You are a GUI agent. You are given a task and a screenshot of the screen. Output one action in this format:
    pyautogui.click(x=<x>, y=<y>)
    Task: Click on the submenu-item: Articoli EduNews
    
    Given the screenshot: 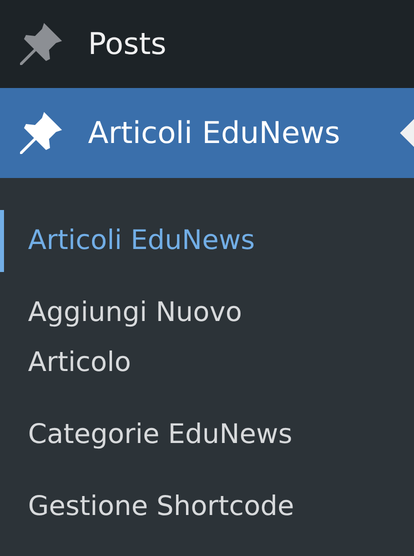 What is the action you would take?
    pyautogui.click(x=165, y=241)
    